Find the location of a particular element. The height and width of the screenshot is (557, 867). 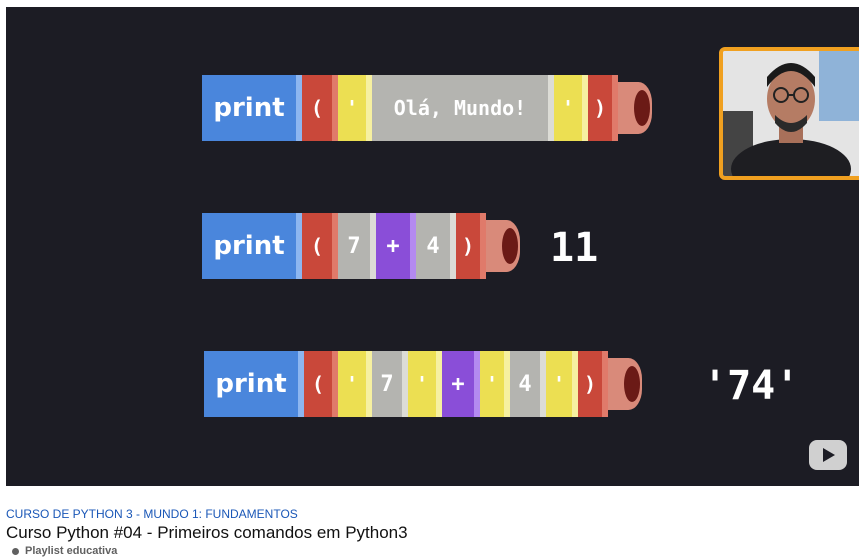

playlist-label: Playlist educativa is located at coordinates (64, 551).